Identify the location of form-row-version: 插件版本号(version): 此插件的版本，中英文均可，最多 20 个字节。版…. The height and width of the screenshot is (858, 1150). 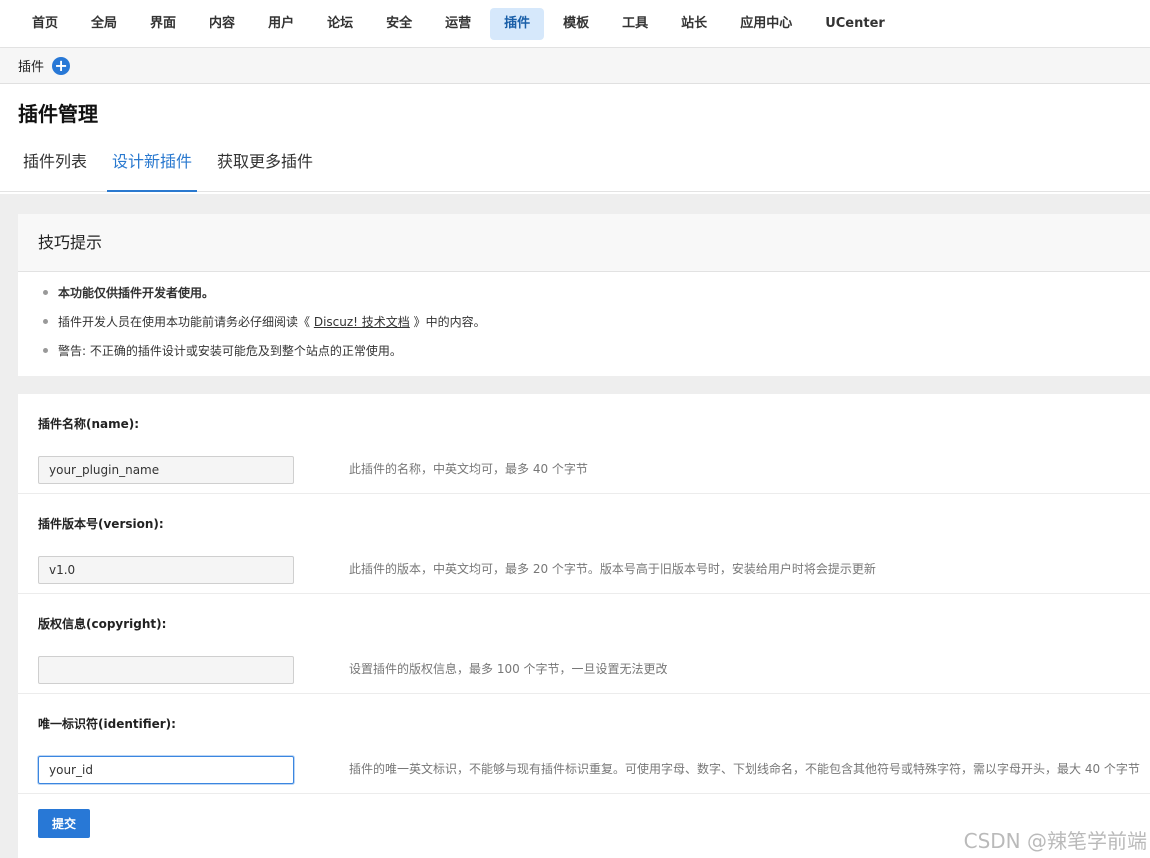
(584, 544).